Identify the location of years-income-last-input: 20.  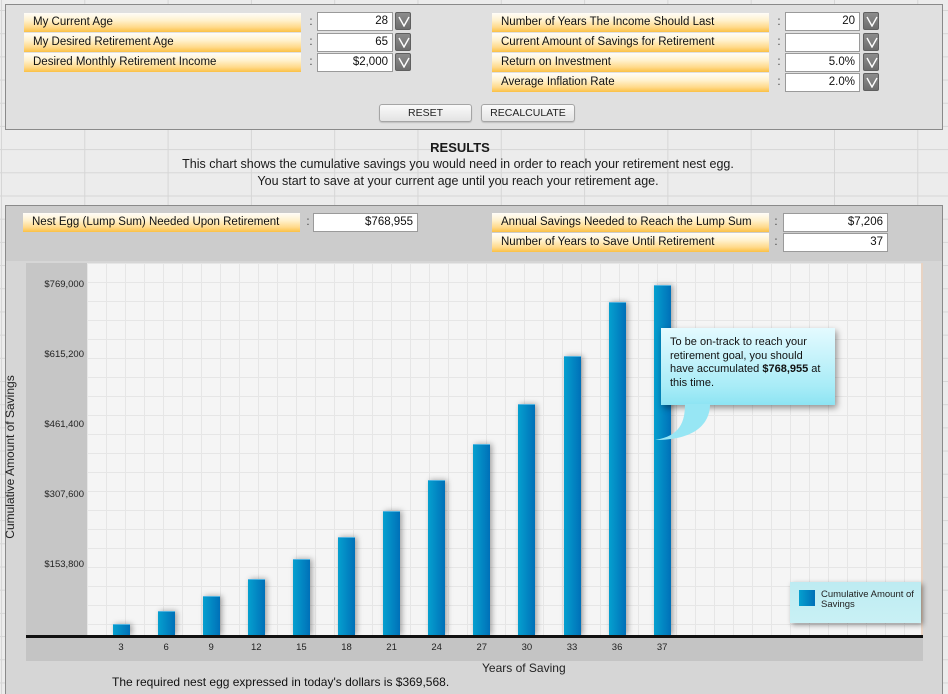
(822, 21).